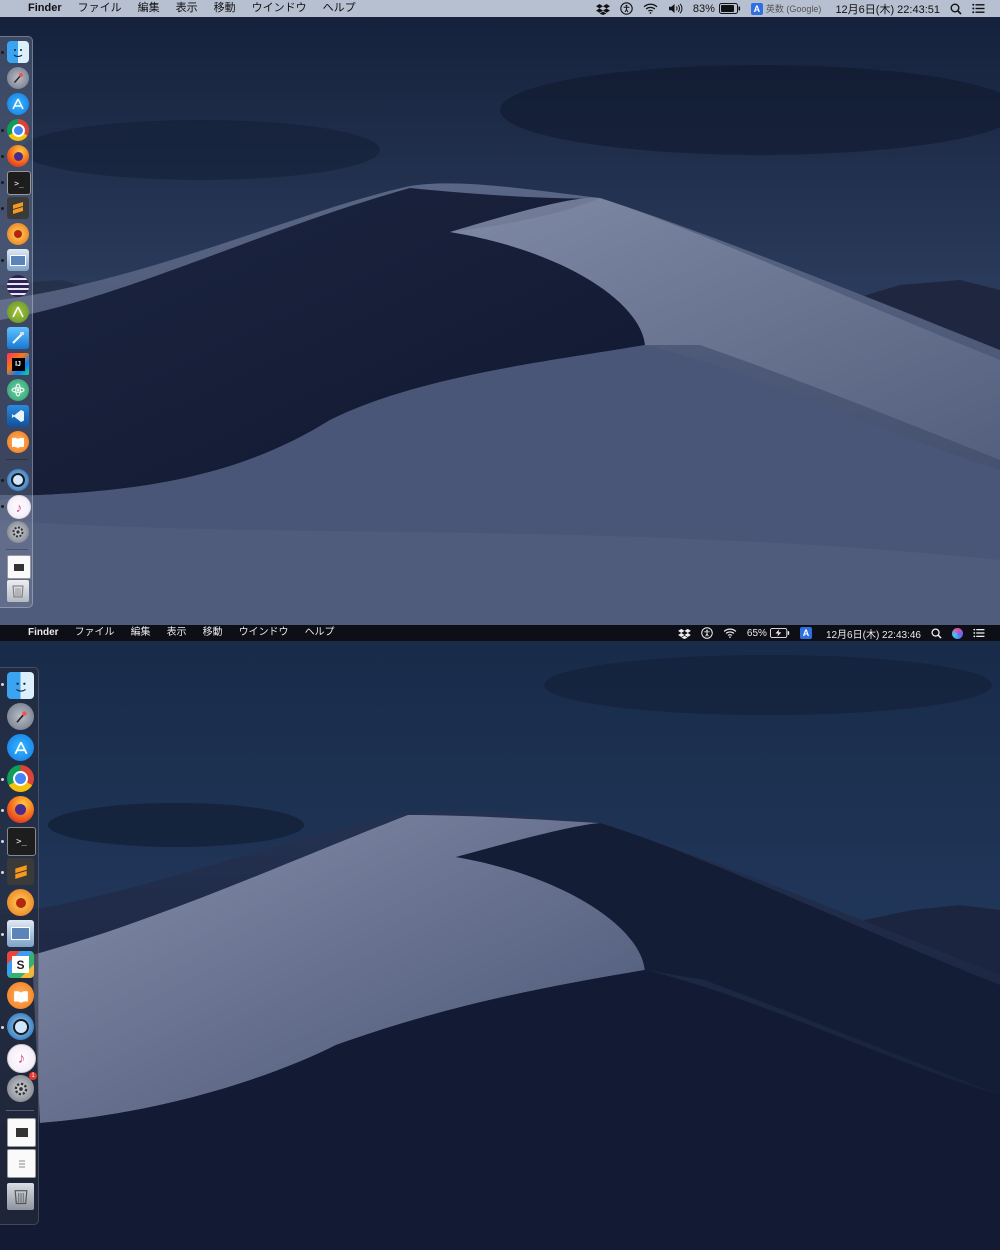  Describe the element at coordinates (18, 390) in the screenshot. I see `atom-icon` at that location.